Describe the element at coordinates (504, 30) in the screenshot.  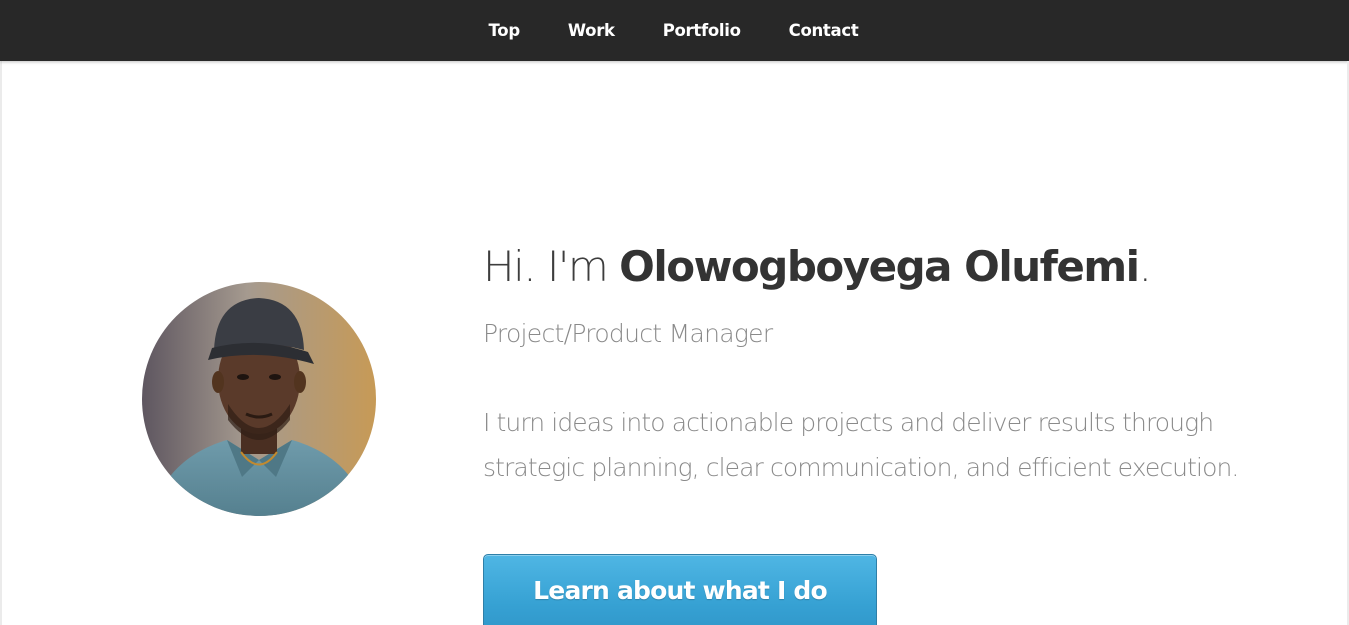
I see `nav-link-top: Top` at that location.